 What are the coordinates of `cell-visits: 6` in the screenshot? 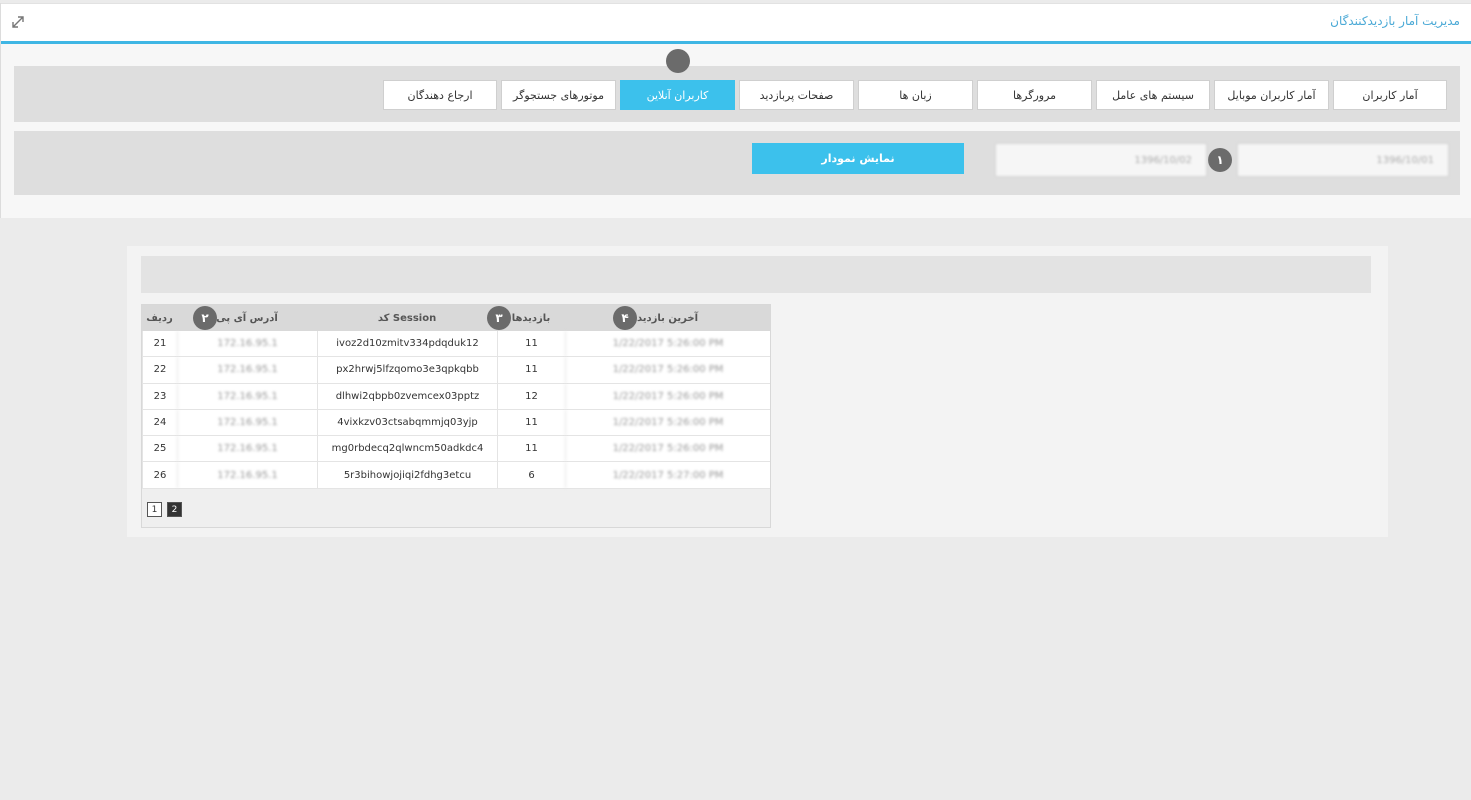 It's located at (531, 475).